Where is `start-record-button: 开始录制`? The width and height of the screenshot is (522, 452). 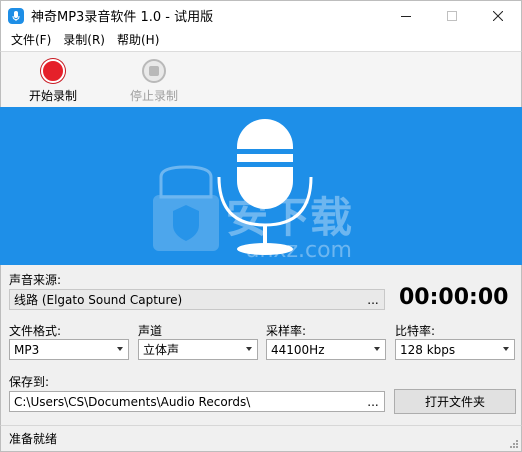
start-record-button: 开始录制 is located at coordinates (53, 81).